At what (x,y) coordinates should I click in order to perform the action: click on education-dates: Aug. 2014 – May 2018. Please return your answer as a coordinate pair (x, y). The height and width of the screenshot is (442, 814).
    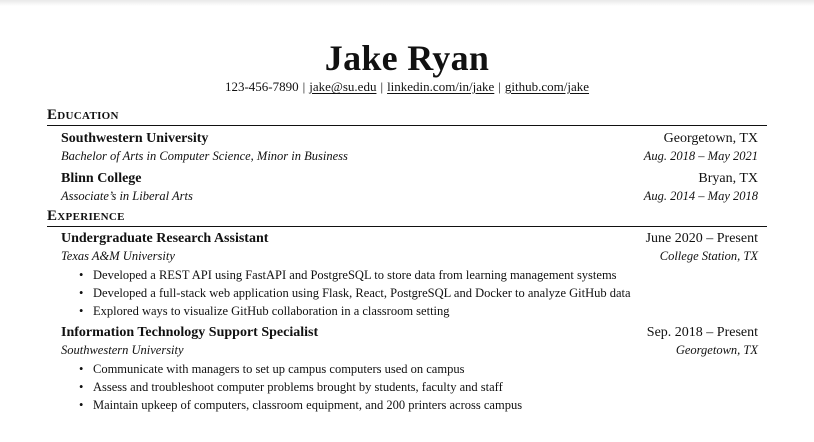
    Looking at the image, I should click on (700, 196).